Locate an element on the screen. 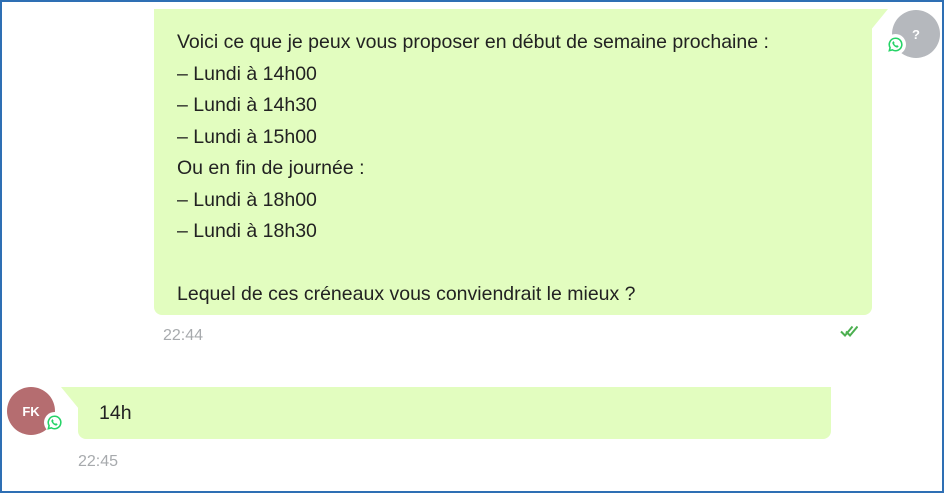 The image size is (944, 493). incoming-bubble-tail is located at coordinates (70, 398).